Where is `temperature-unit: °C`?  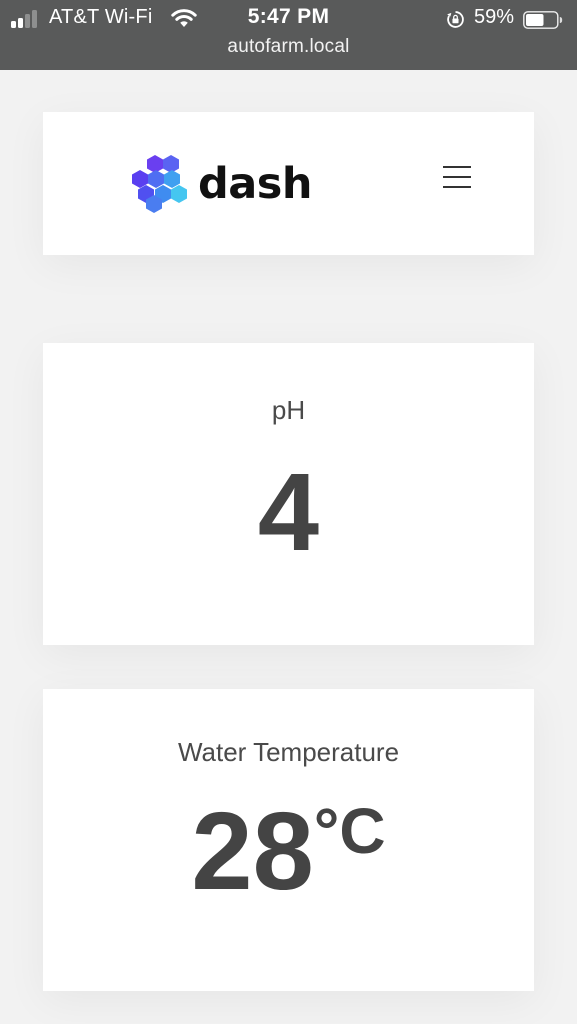 temperature-unit: °C is located at coordinates (349, 831).